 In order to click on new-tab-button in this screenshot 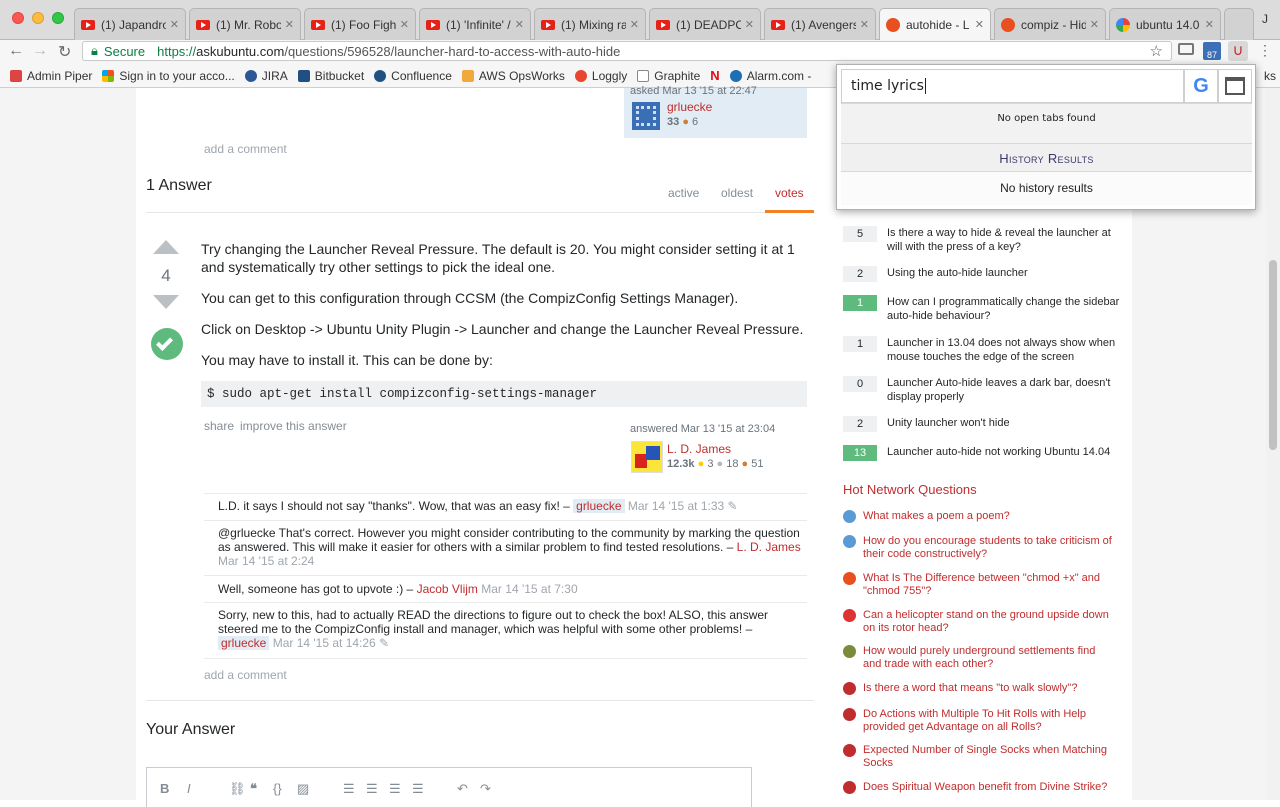, I will do `click(1239, 24)`.